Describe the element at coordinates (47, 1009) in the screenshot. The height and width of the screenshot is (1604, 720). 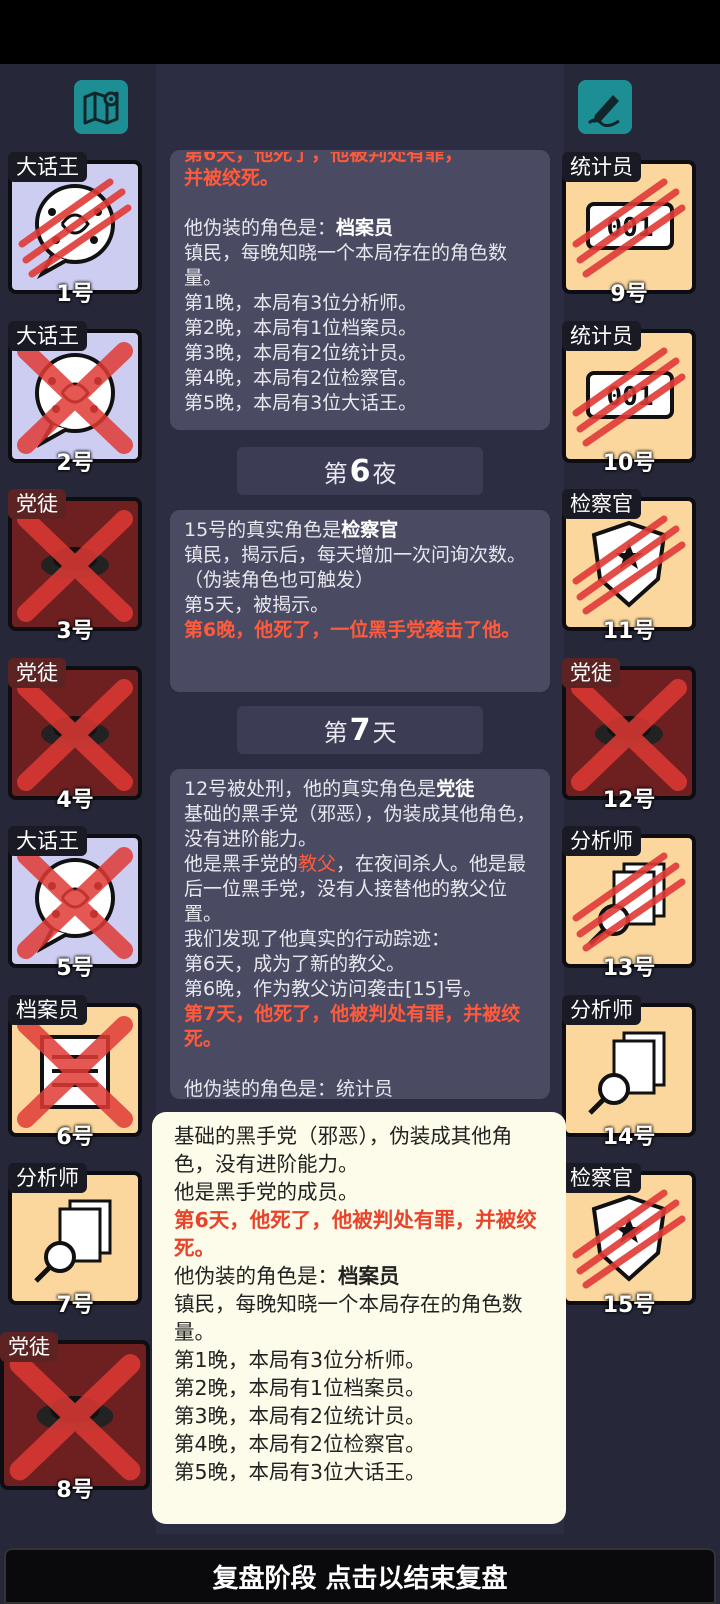
I see `role-label: 档案员` at that location.